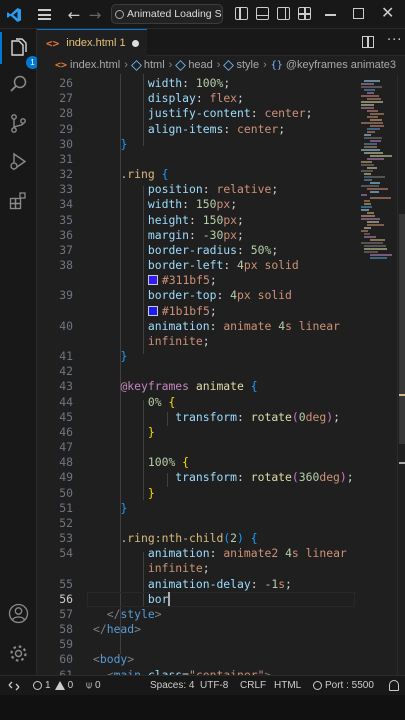 Image resolution: width=405 pixels, height=720 pixels. Describe the element at coordinates (18, 200) in the screenshot. I see `extensions-icon` at that location.